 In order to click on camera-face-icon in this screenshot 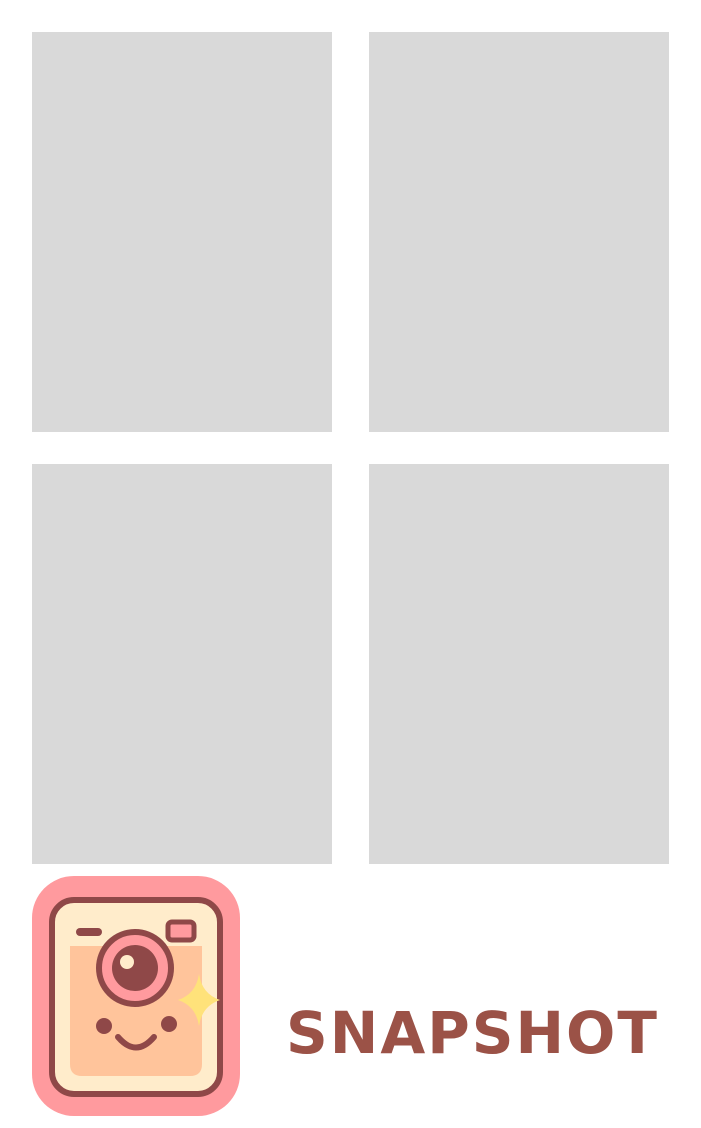, I will do `click(136, 996)`.